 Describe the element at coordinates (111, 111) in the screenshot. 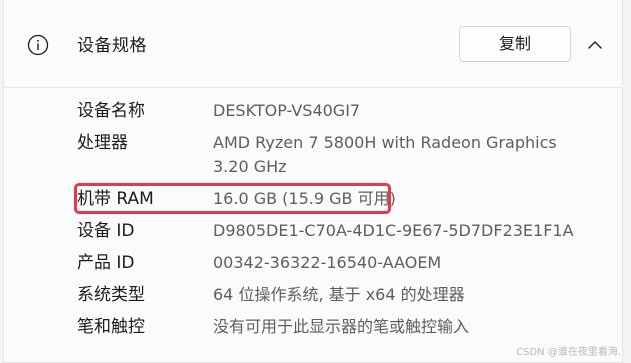

I see `spec-label: 设备名称` at that location.